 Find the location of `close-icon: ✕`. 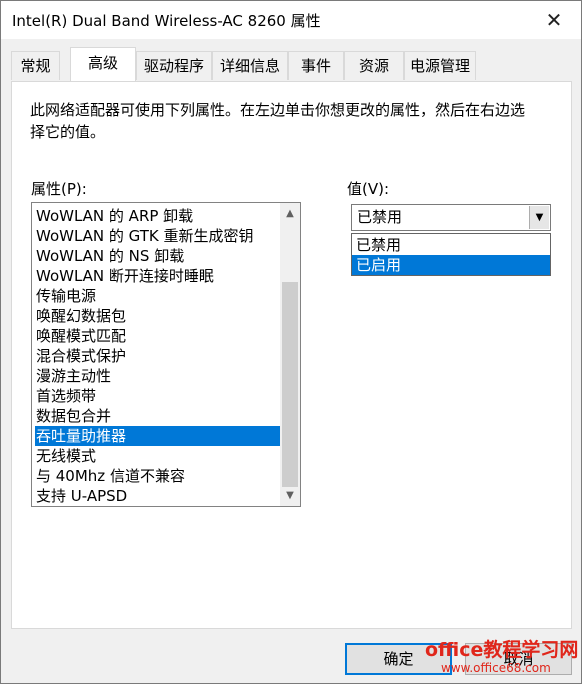

close-icon: ✕ is located at coordinates (554, 20).